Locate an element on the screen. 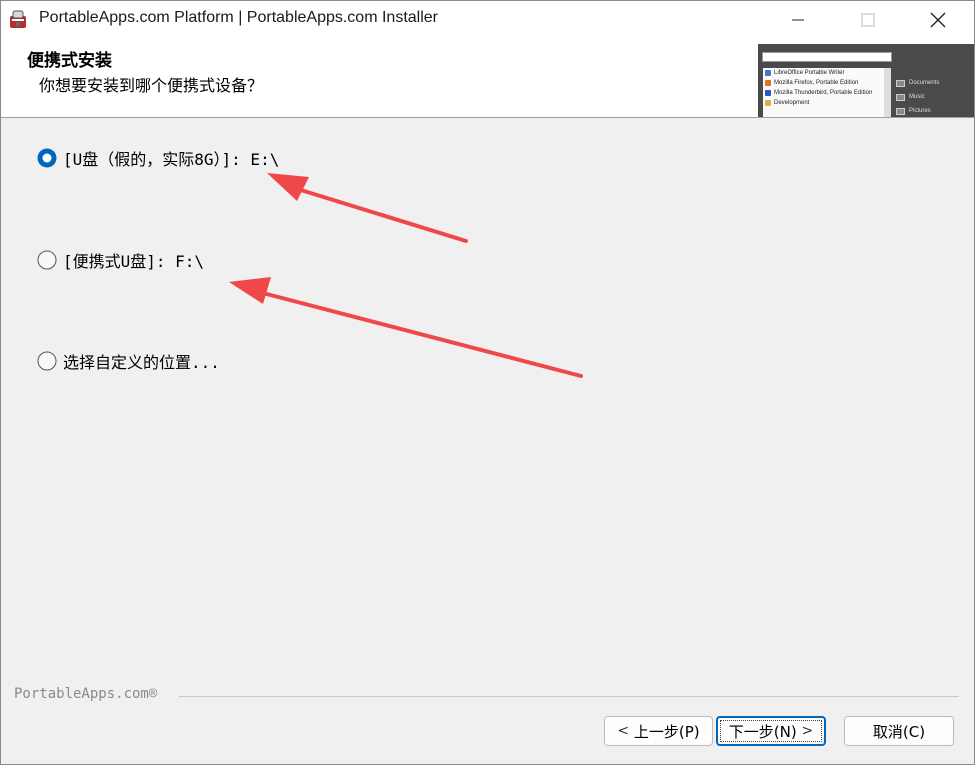 The width and height of the screenshot is (975, 765). close-button is located at coordinates (938, 19).